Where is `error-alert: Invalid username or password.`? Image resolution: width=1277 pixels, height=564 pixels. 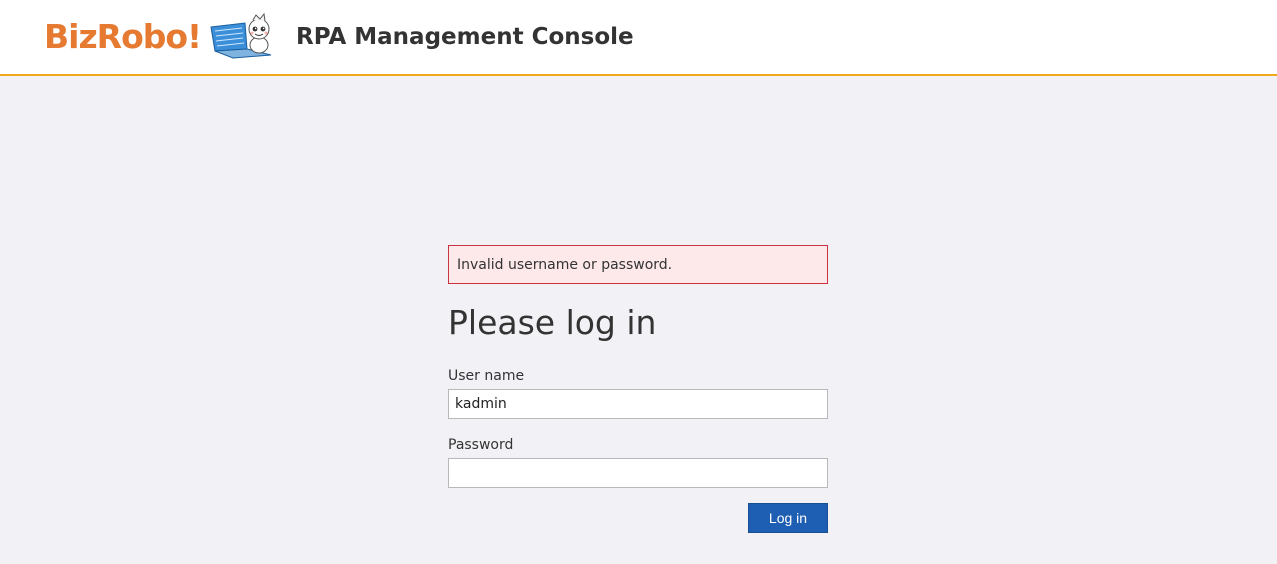 error-alert: Invalid username or password. is located at coordinates (638, 264).